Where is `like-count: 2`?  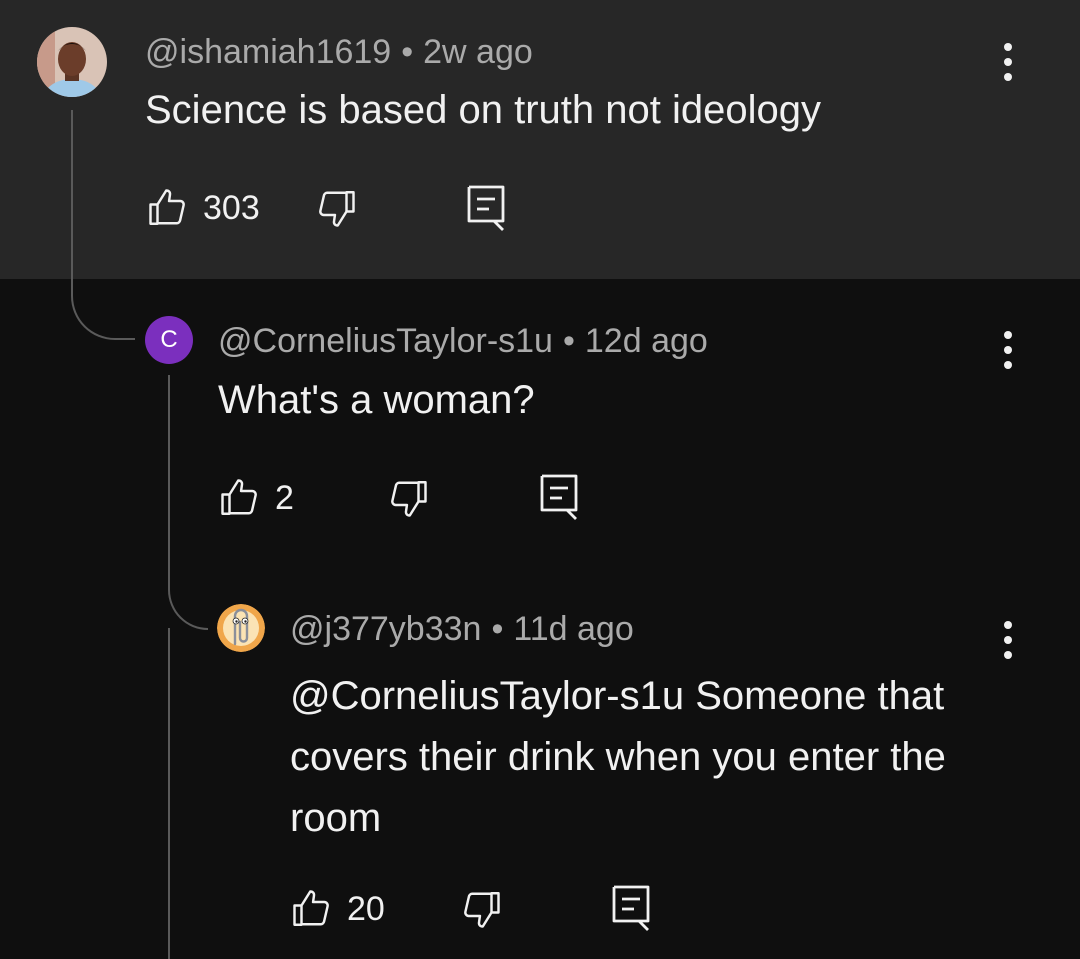 like-count: 2 is located at coordinates (284, 497).